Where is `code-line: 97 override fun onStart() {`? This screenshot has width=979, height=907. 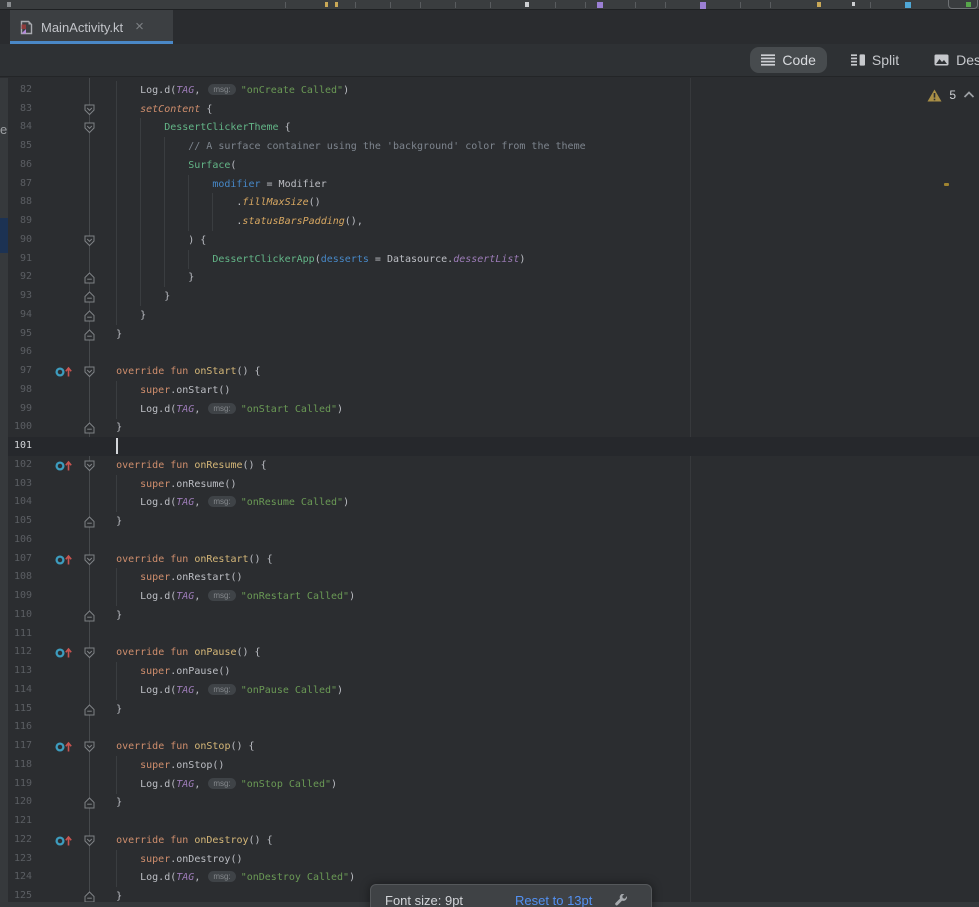
code-line: 97 override fun onStart() { is located at coordinates (489, 371).